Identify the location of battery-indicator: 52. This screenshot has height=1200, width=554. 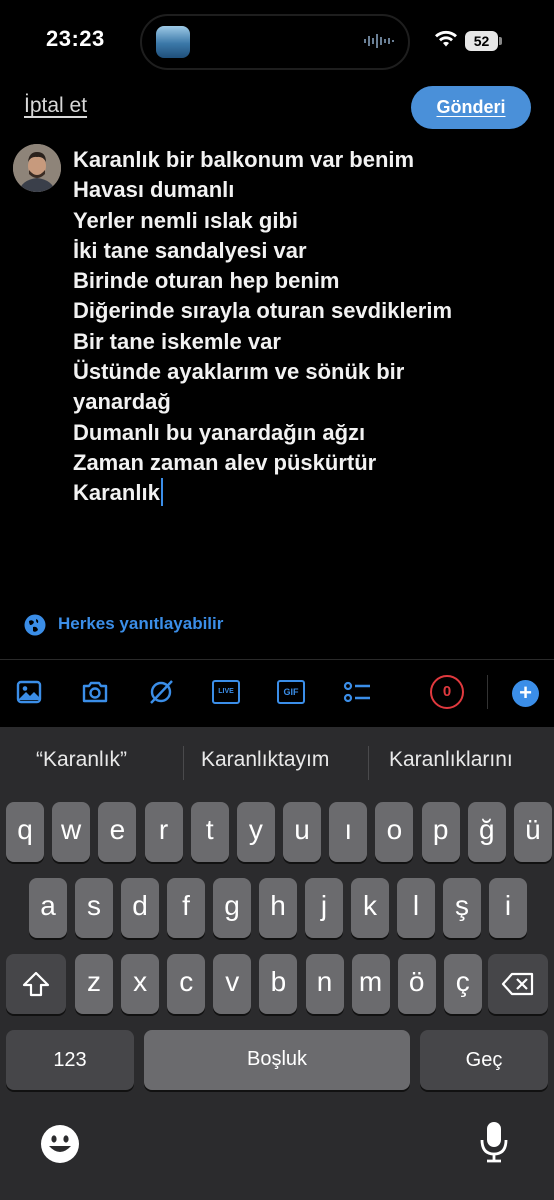
(481, 41).